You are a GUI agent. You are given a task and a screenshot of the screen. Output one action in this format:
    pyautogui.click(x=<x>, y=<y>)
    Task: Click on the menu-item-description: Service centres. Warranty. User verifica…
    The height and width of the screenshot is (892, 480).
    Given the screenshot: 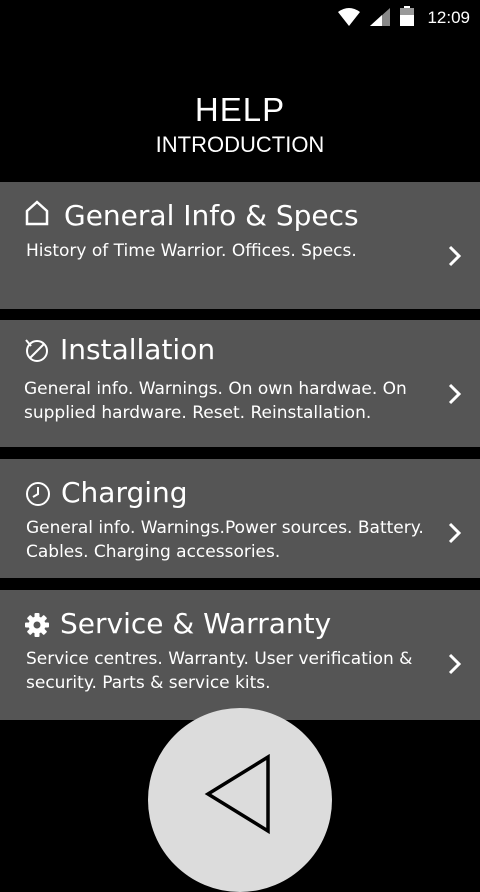 What is the action you would take?
    pyautogui.click(x=219, y=671)
    